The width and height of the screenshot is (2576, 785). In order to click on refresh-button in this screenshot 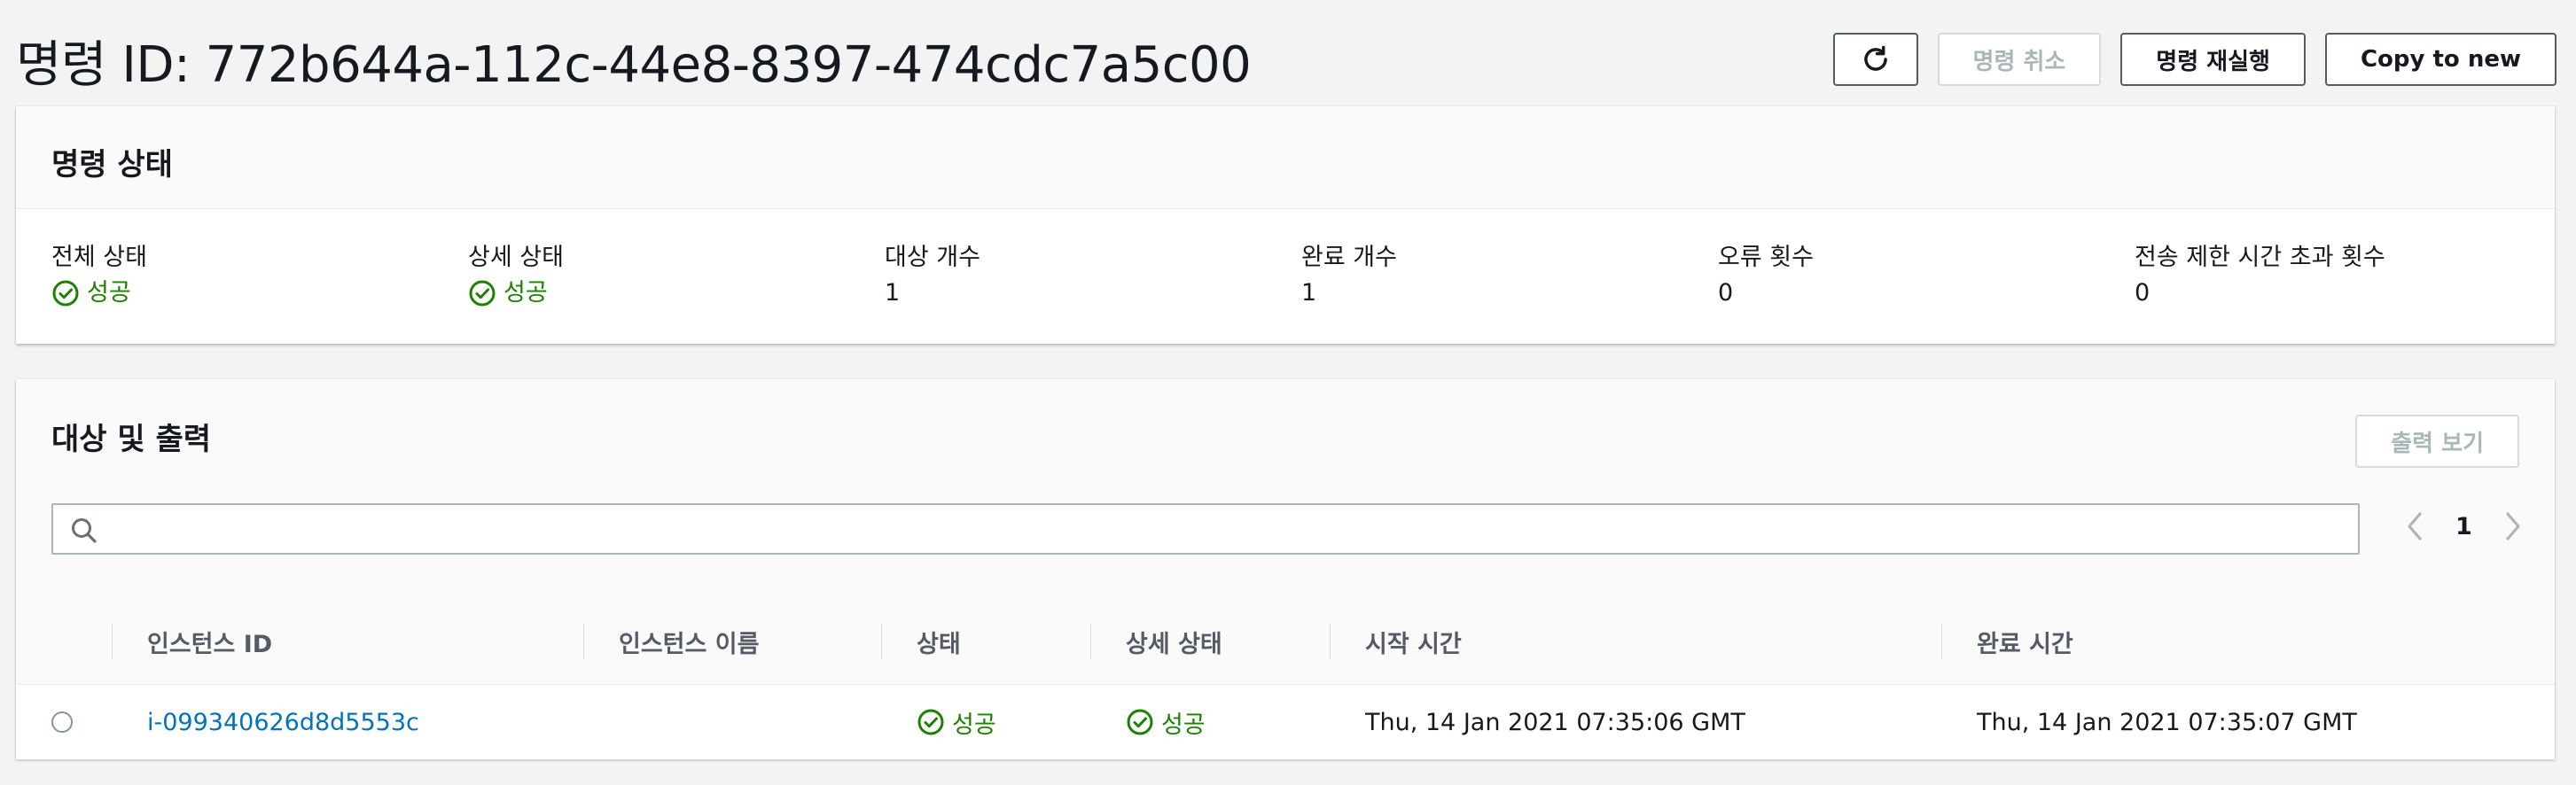, I will do `click(1875, 59)`.